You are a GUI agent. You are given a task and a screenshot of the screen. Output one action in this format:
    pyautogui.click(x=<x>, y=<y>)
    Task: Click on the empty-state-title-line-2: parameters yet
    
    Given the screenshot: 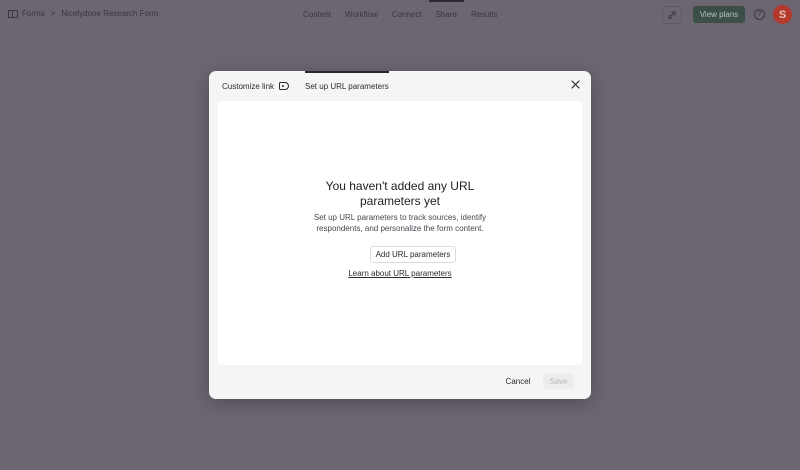 What is the action you would take?
    pyautogui.click(x=400, y=201)
    